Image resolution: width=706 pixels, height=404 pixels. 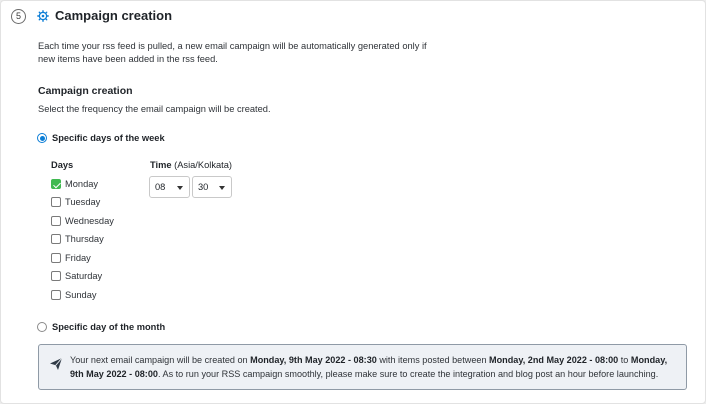 I want to click on day-label: Friday, so click(x=78, y=258).